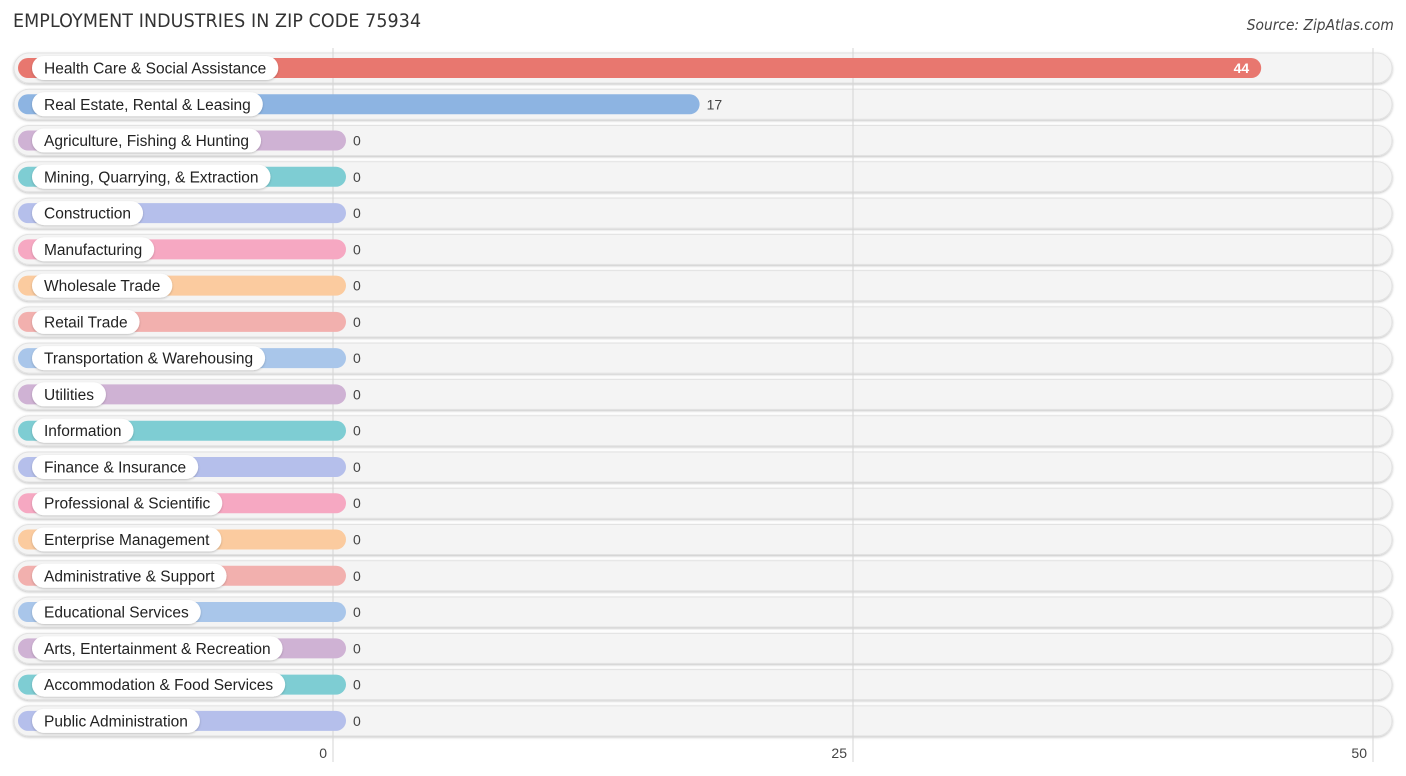 The image size is (1406, 776). I want to click on category-label: Administrative & Support, so click(129, 576).